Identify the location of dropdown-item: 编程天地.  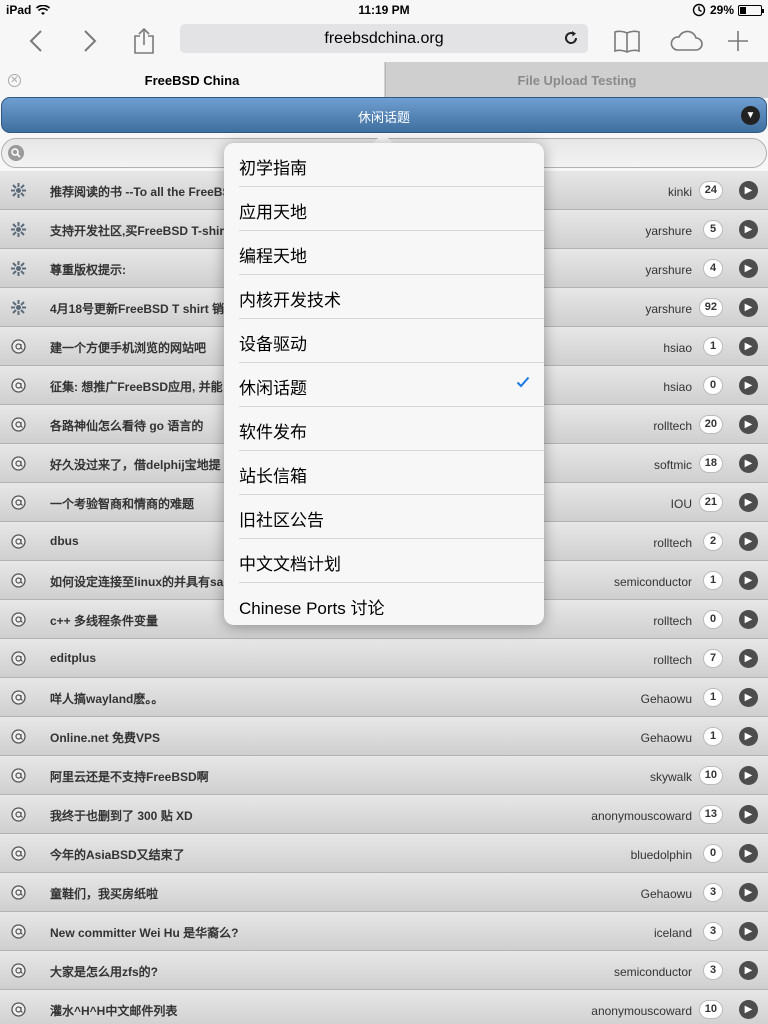
(391, 253).